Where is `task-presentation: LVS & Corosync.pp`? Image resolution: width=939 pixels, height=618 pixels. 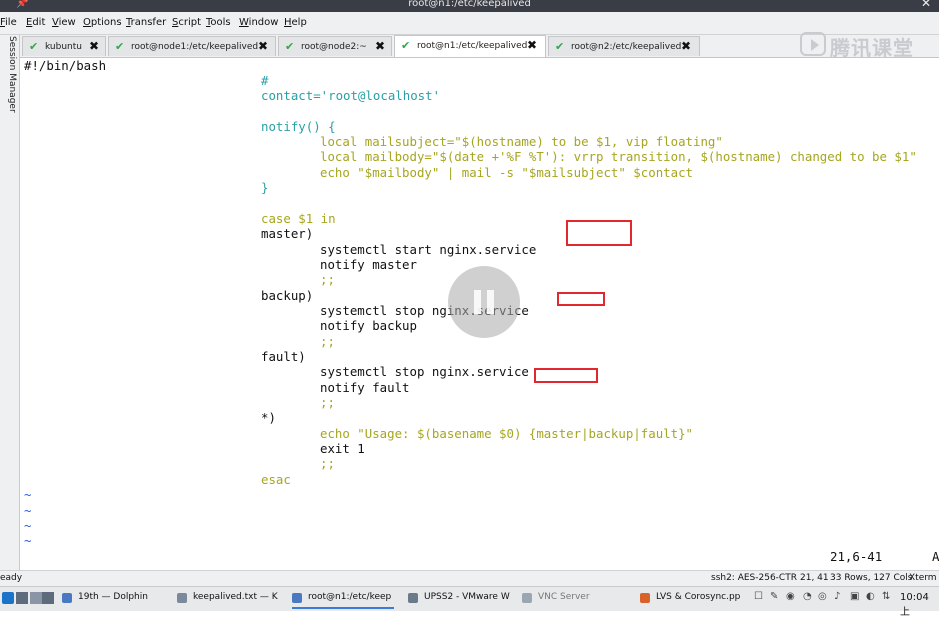
task-presentation: LVS & Corosync.pp is located at coordinates (692, 599).